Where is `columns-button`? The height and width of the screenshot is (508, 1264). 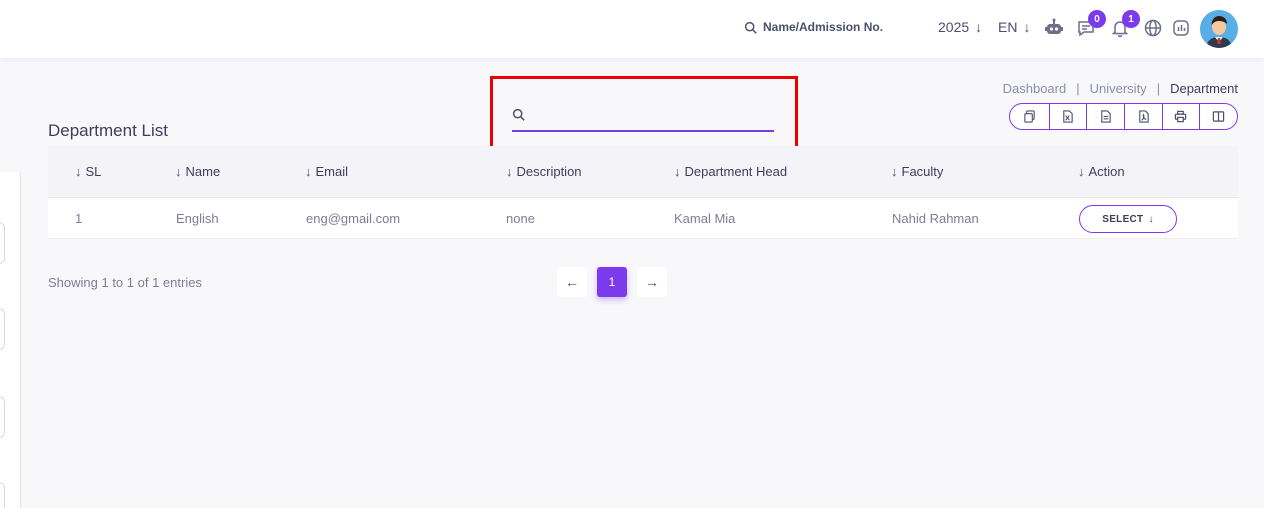 columns-button is located at coordinates (1218, 116).